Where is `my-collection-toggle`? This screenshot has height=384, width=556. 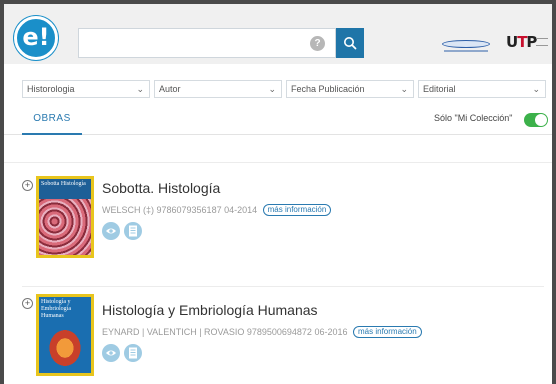 my-collection-toggle is located at coordinates (536, 120).